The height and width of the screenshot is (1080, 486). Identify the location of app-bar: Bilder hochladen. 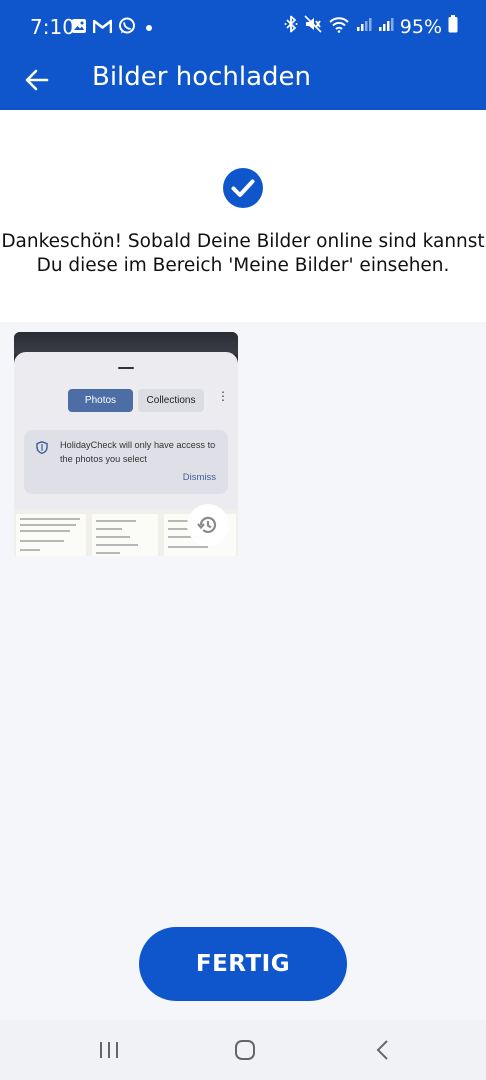
(243, 81).